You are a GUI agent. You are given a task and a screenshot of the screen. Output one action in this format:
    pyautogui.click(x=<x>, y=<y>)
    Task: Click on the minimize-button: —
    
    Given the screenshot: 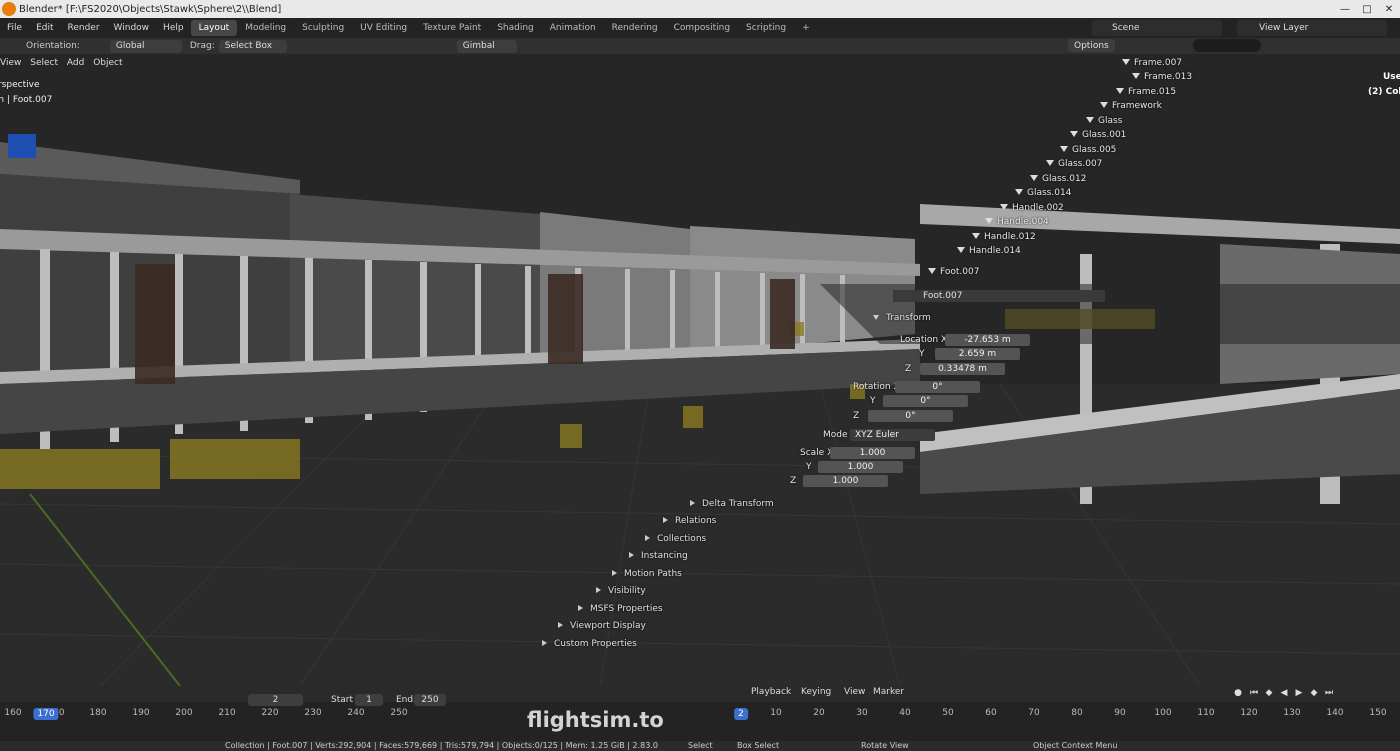 What is the action you would take?
    pyautogui.click(x=1345, y=9)
    